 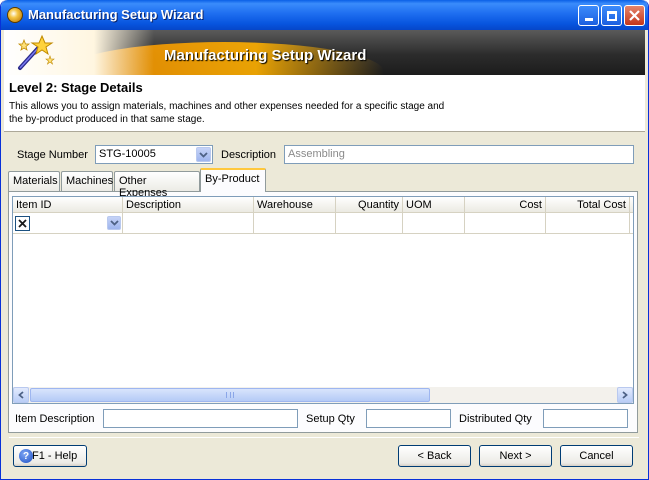 I want to click on cell-uom, so click(x=434, y=223).